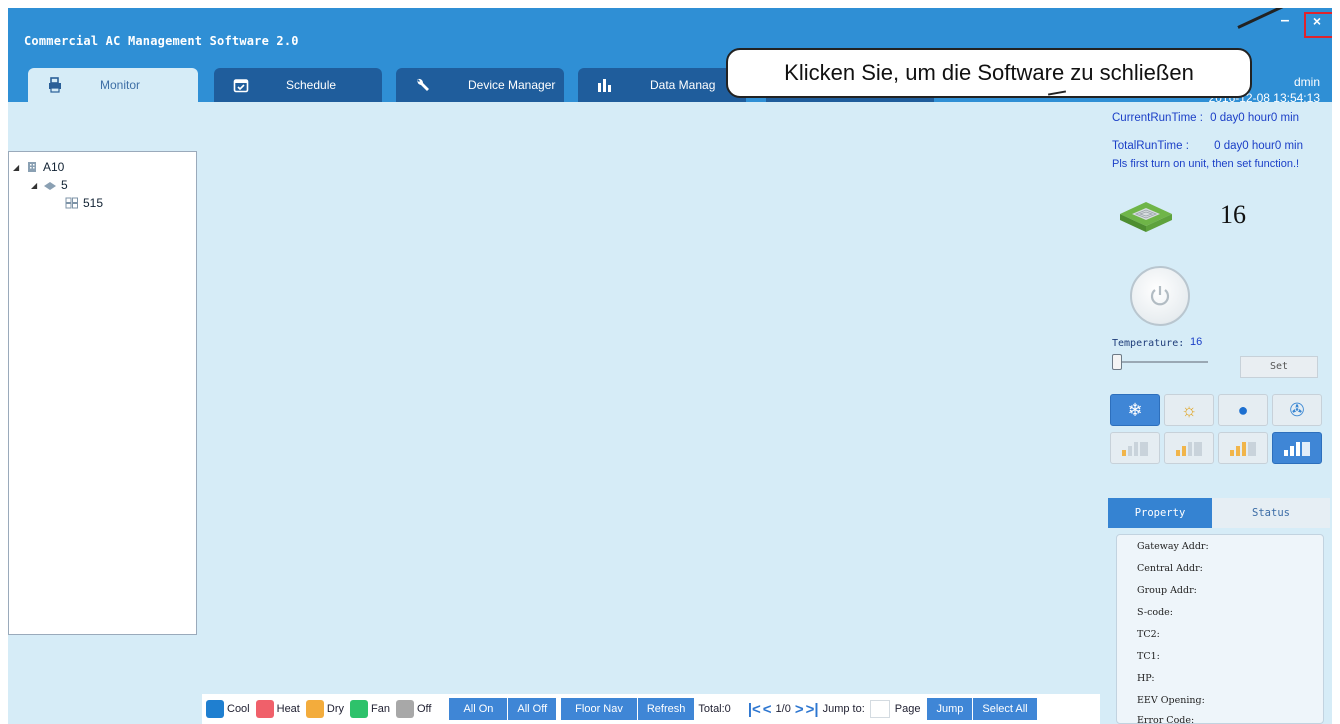 The width and height of the screenshot is (1340, 724). I want to click on power-button, so click(1160, 296).